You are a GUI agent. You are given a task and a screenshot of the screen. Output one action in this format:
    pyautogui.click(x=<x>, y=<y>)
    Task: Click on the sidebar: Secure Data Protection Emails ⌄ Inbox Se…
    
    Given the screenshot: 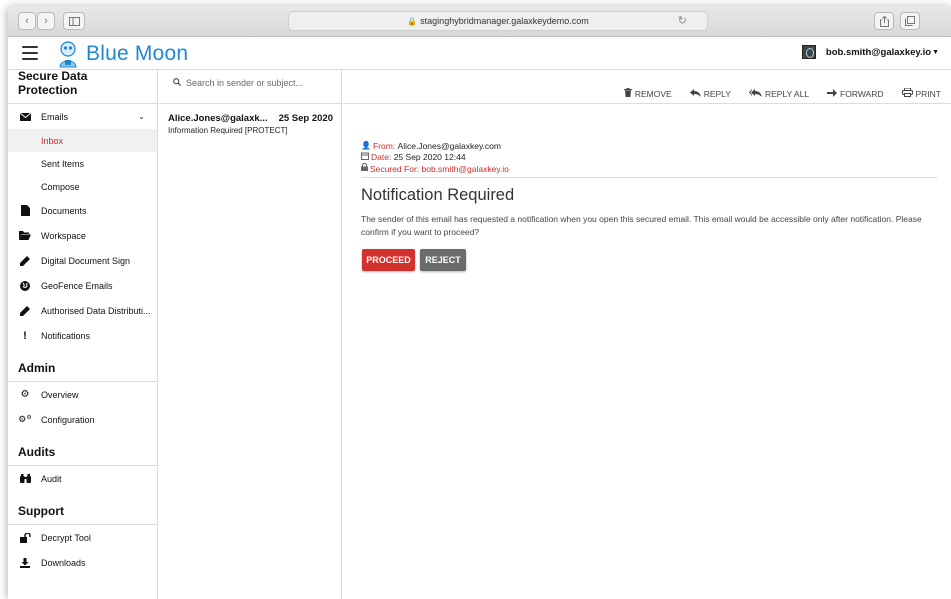 What is the action you would take?
    pyautogui.click(x=83, y=334)
    